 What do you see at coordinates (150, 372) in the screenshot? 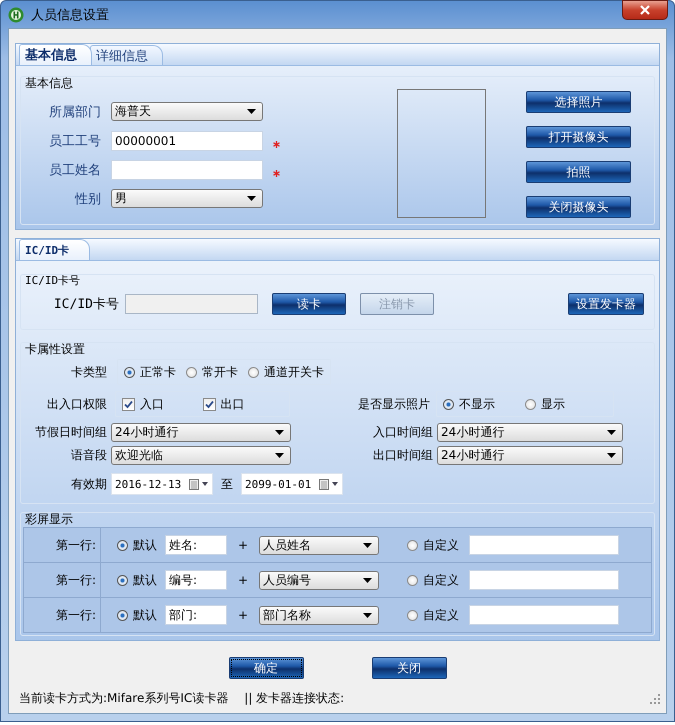
I see `radio-option: 正常卡` at bounding box center [150, 372].